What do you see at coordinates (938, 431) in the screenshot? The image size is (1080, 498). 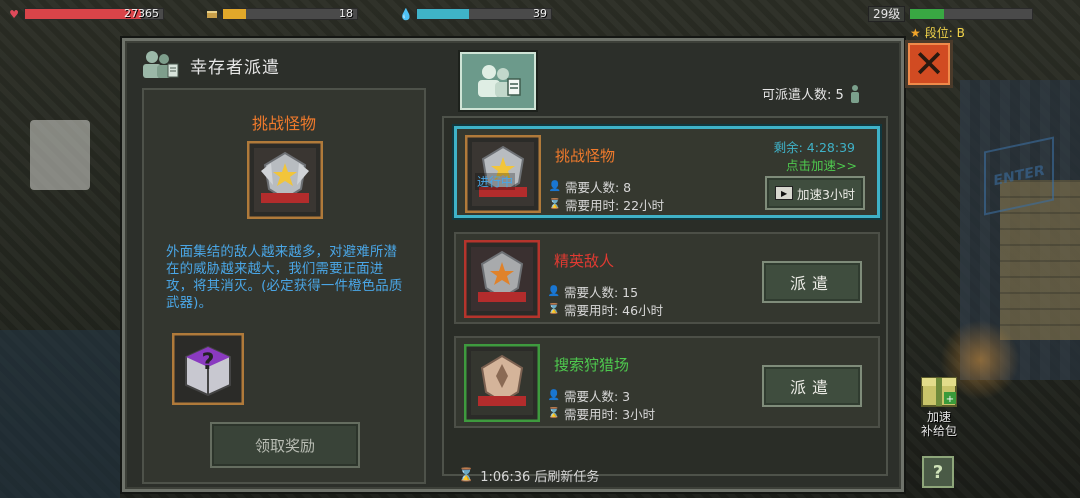 I see `supply-label-2: 补给包` at bounding box center [938, 431].